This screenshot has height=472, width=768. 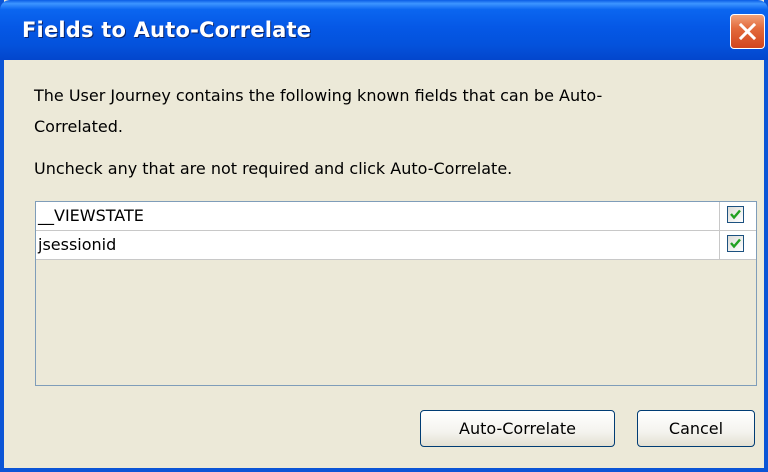 What do you see at coordinates (517, 428) in the screenshot?
I see `auto-correlate-button: Auto-Correlate` at bounding box center [517, 428].